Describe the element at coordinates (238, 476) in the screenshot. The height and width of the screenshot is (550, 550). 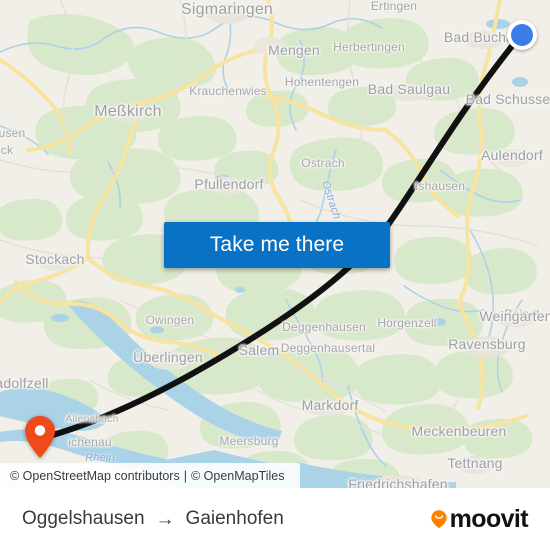
I see `attribution-omt: © OpenMapTiles` at that location.